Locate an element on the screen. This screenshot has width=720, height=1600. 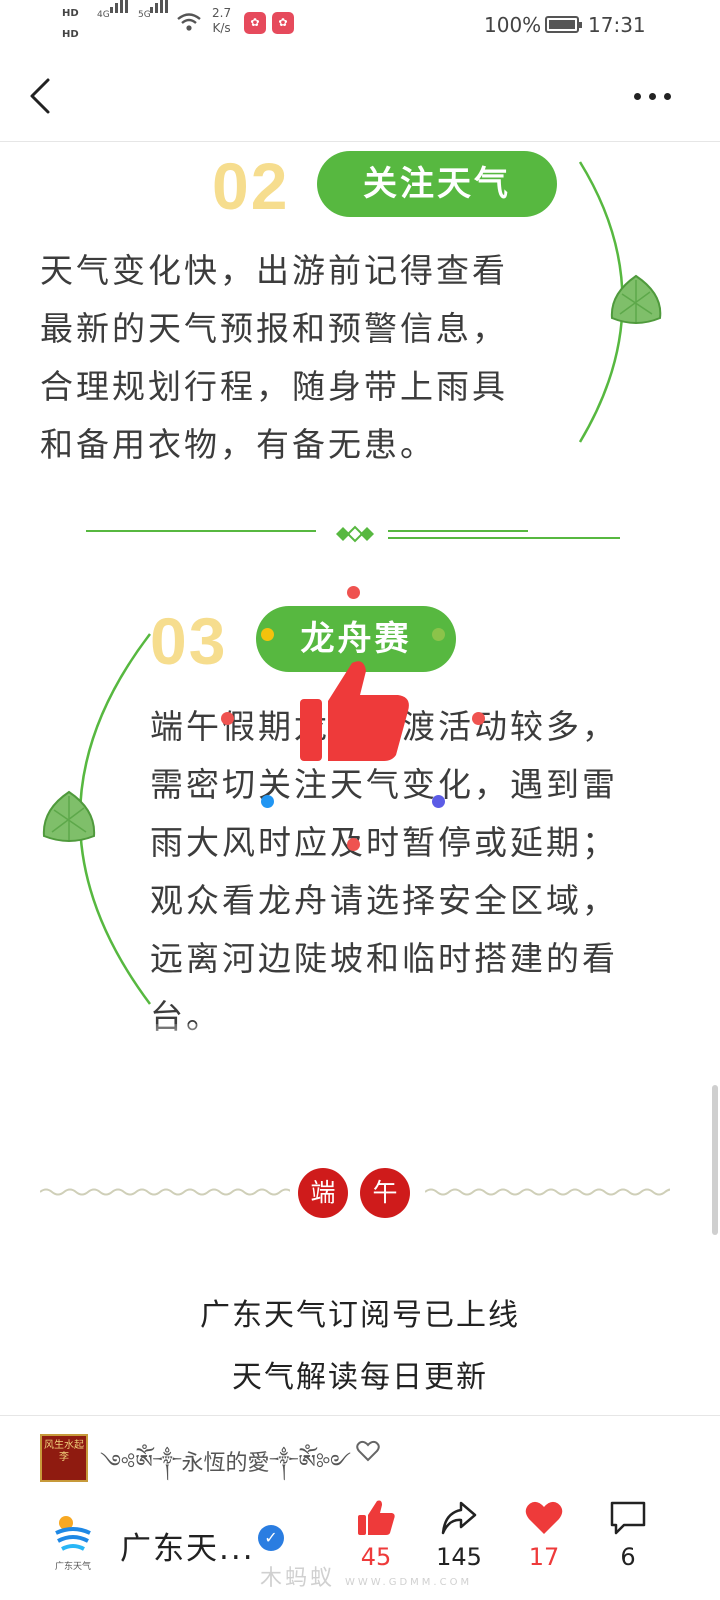
section-number: 02 is located at coordinates (251, 186).